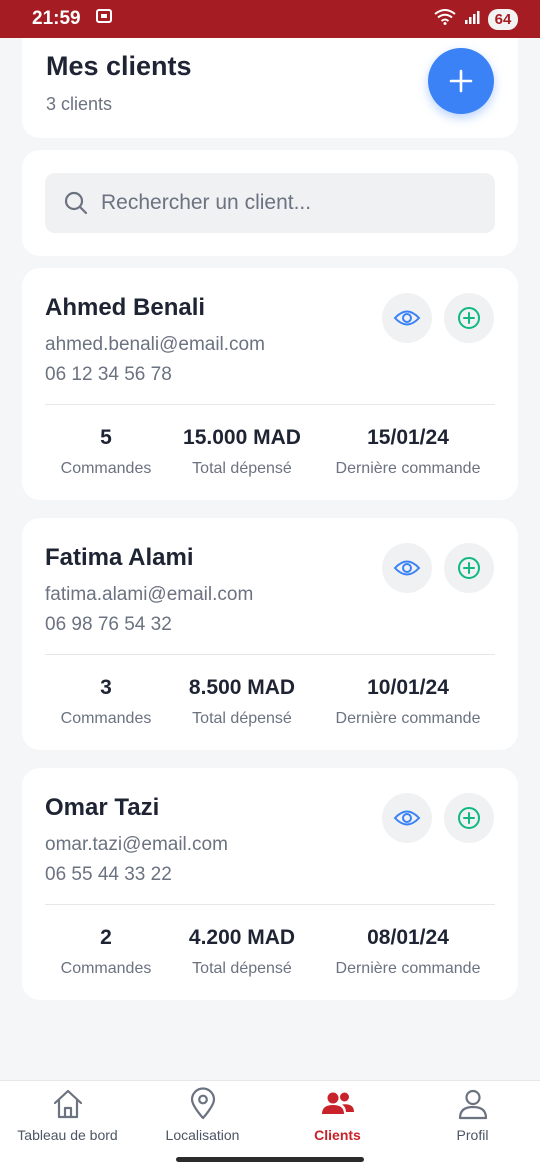 This screenshot has width=540, height=1170. Describe the element at coordinates (291, 203) in the screenshot. I see `search-input` at that location.